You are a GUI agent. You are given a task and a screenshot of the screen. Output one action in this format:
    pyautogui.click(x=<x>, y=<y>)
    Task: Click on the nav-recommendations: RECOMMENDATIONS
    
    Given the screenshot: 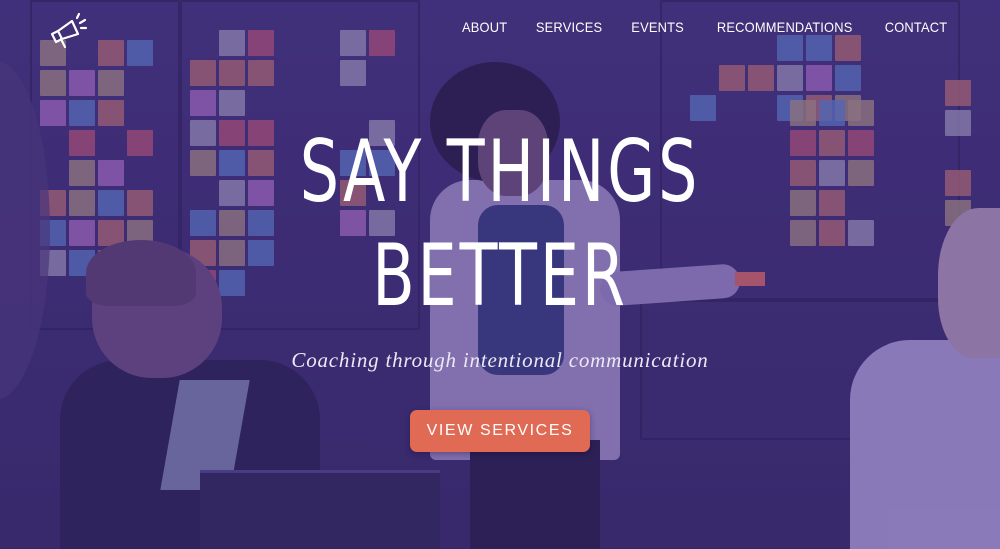 What is the action you would take?
    pyautogui.click(x=784, y=27)
    